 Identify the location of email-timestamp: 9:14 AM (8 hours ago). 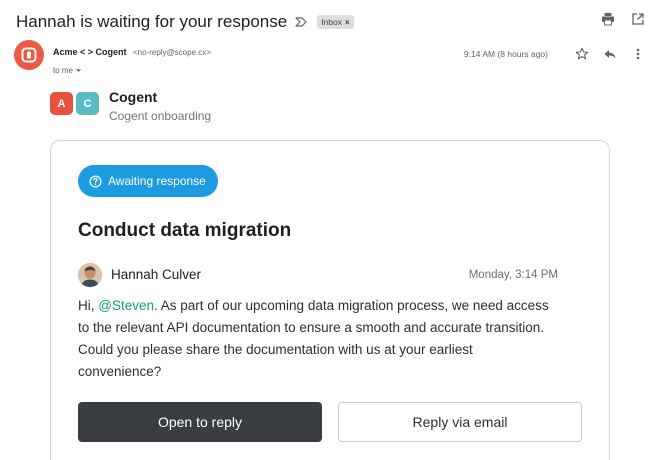
(505, 54).